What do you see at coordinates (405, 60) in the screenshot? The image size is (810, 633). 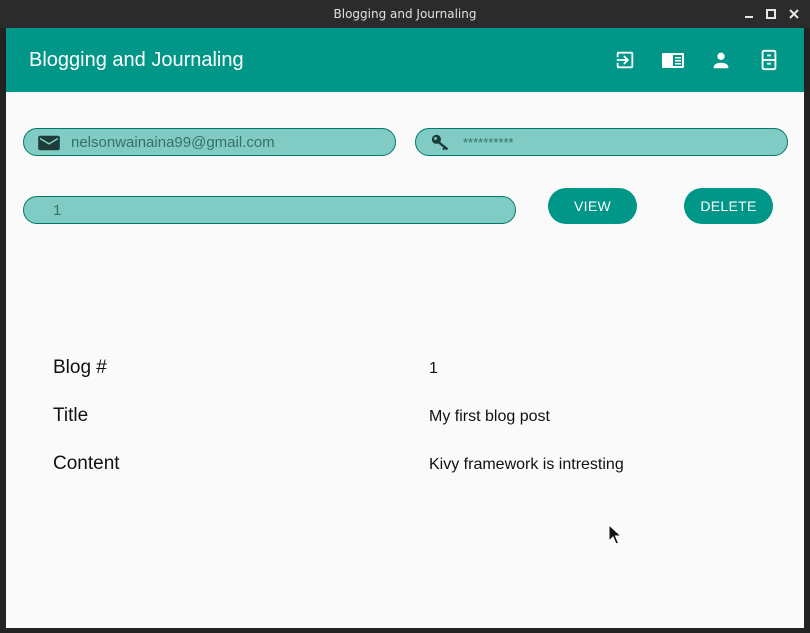 I see `app-toolbar: Blogging and Journaling` at bounding box center [405, 60].